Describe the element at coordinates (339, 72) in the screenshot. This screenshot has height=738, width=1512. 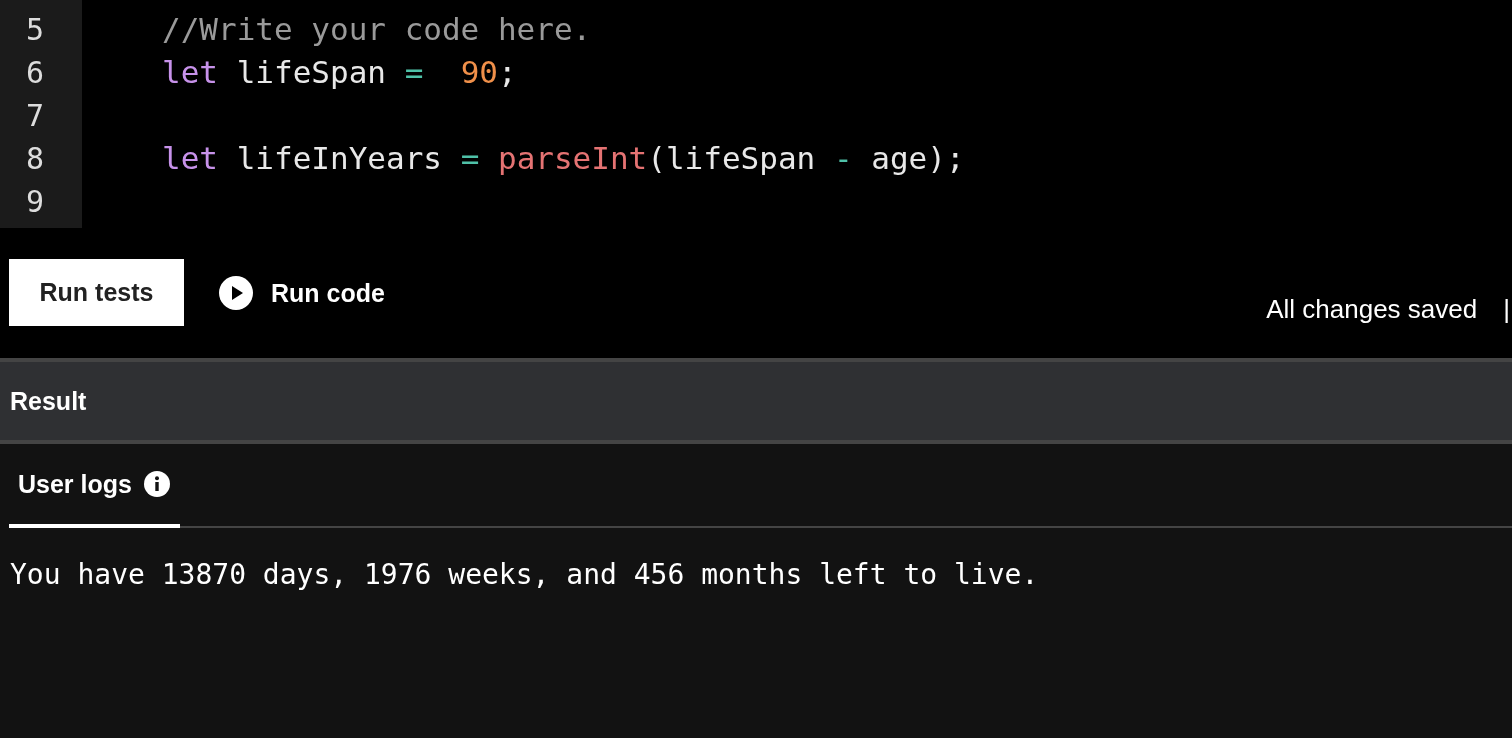
I see `code-line: let lifeSpan = 90;` at that location.